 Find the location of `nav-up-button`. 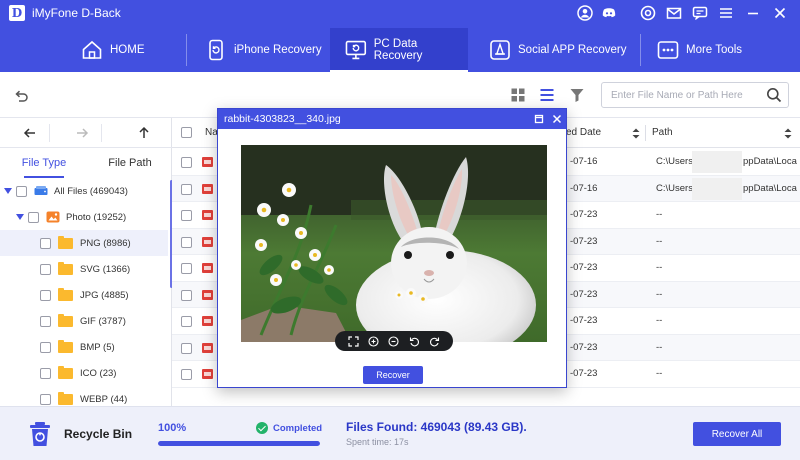

nav-up-button is located at coordinates (144, 133).